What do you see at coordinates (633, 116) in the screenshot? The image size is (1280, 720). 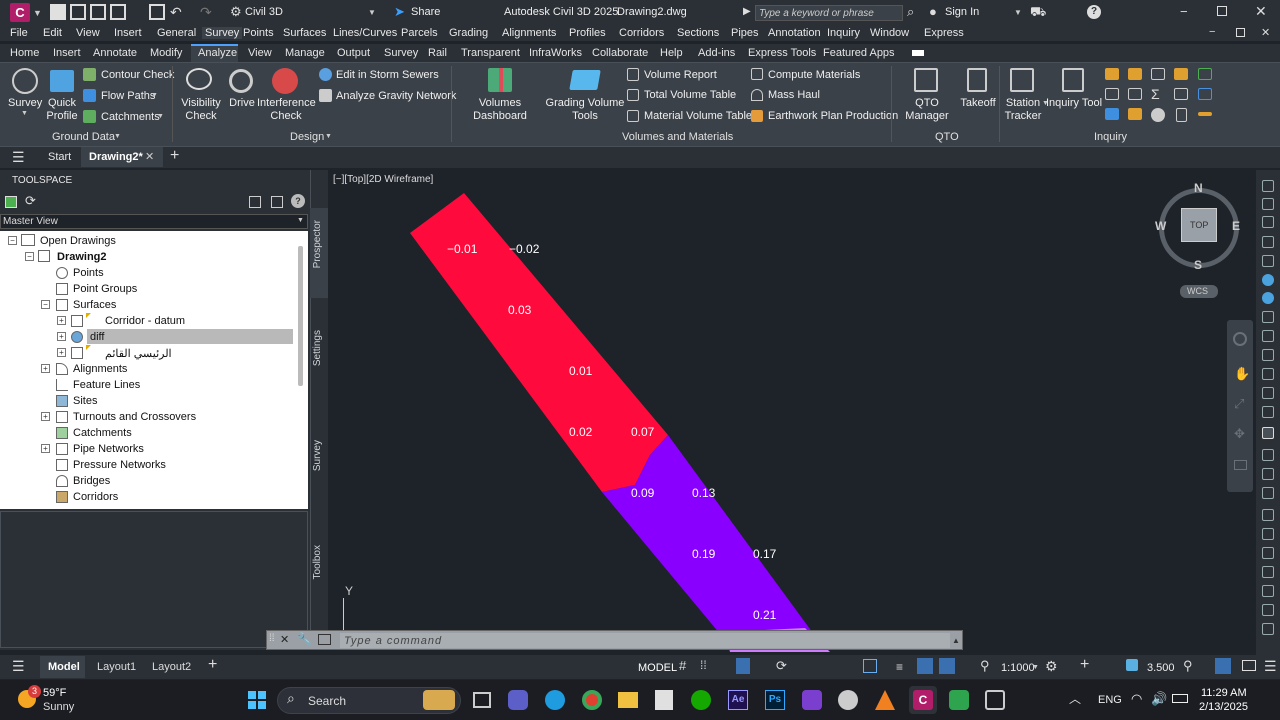 I see `material-volume-table-icon` at bounding box center [633, 116].